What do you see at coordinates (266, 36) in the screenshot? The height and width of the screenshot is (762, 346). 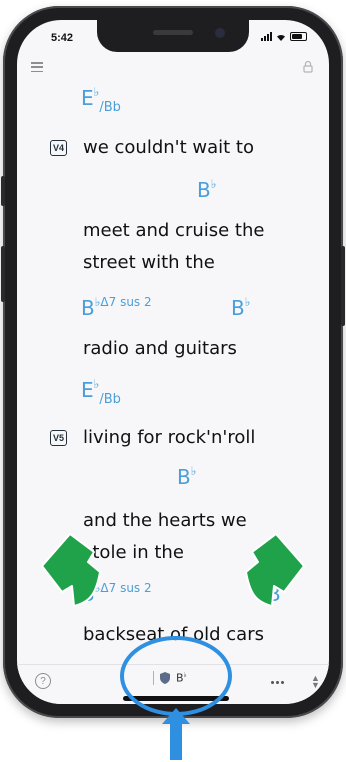 I see `signal-icon` at bounding box center [266, 36].